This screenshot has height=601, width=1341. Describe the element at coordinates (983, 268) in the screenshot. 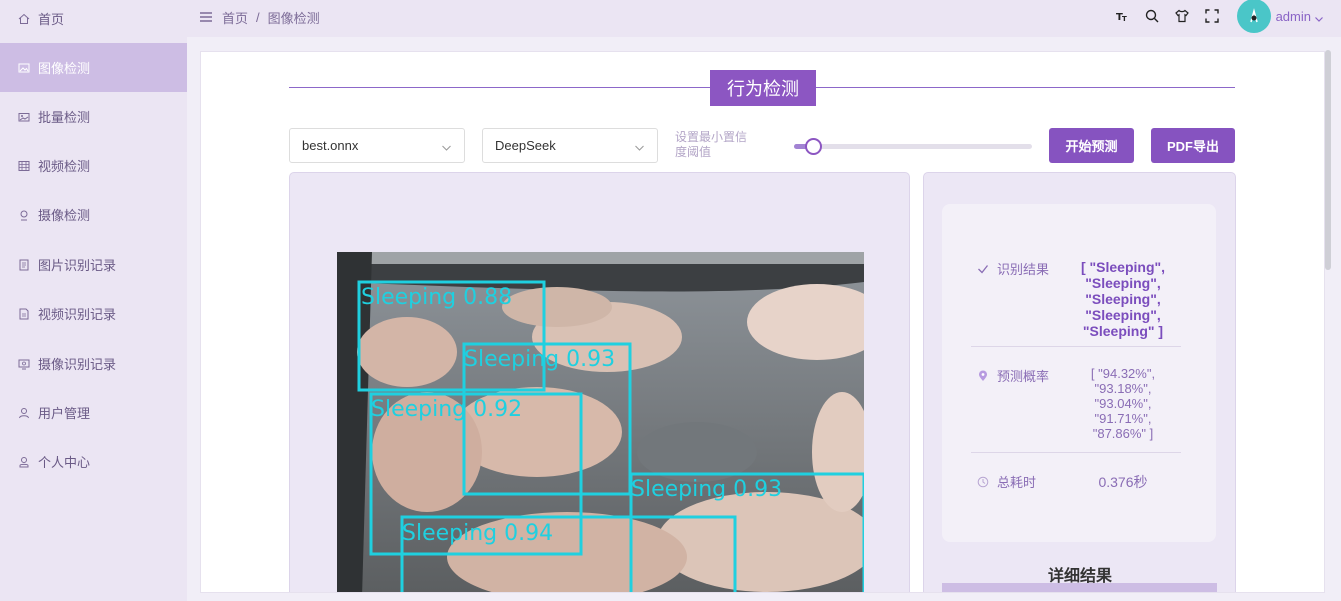

I see `check-icon` at that location.